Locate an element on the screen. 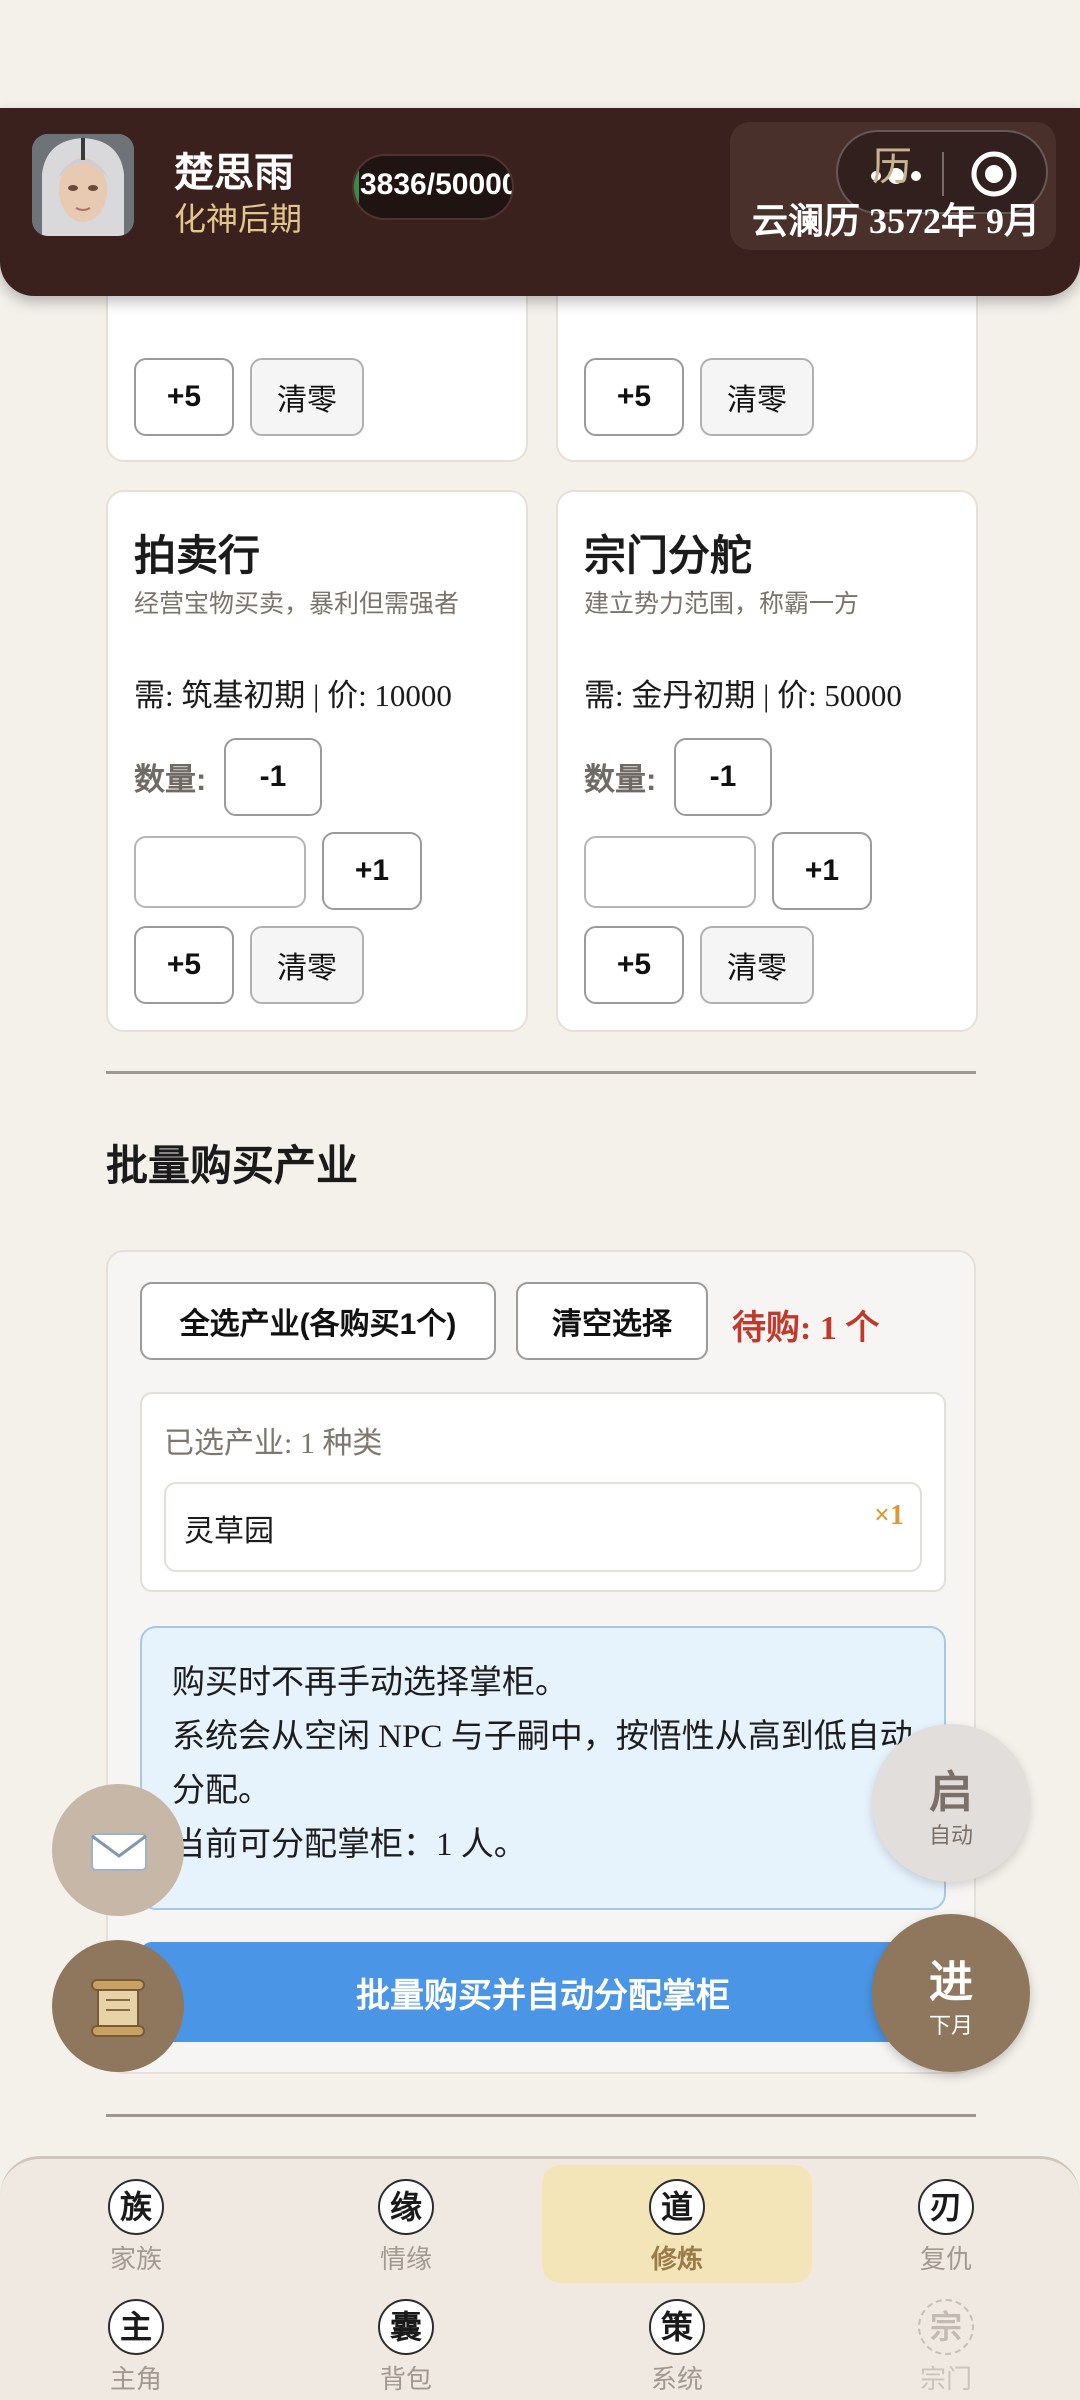  bottom-navigation: 族 家族 缘 情缘 道 修炼 刃 复仇 主 主角 囊 背包 策 系统 宗 宗门 is located at coordinates (540, 2278).